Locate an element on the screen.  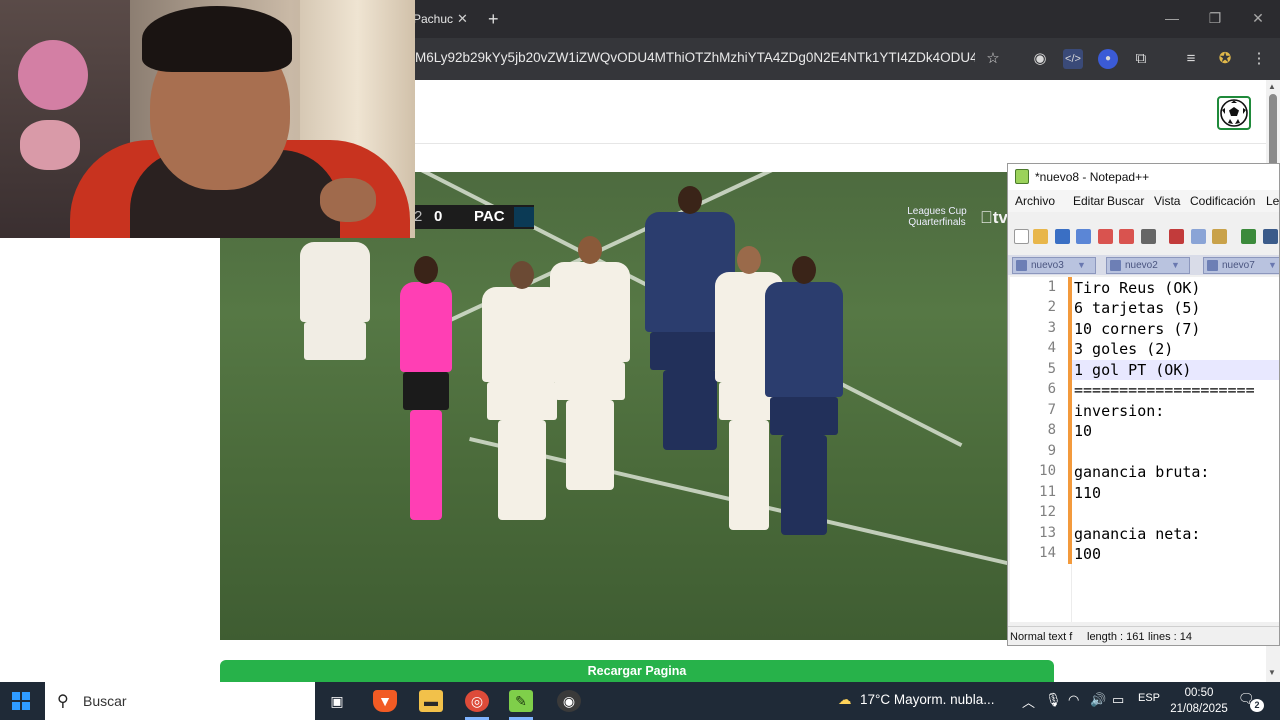
battery-icon: ▭ is located at coordinates (1118, 700).